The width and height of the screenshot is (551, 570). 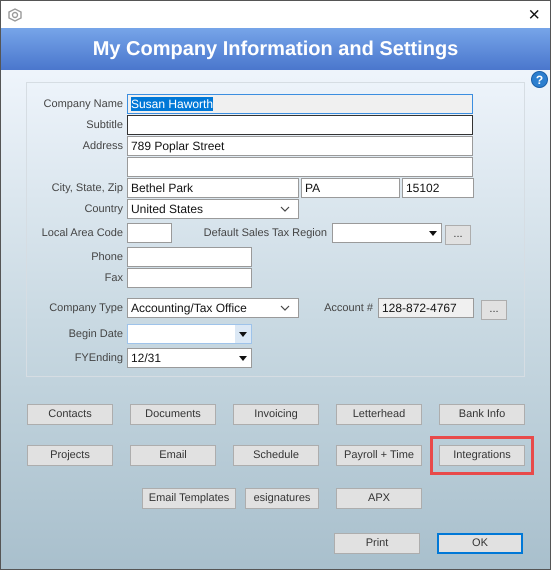 I want to click on field-label: Fax, so click(x=113, y=278).